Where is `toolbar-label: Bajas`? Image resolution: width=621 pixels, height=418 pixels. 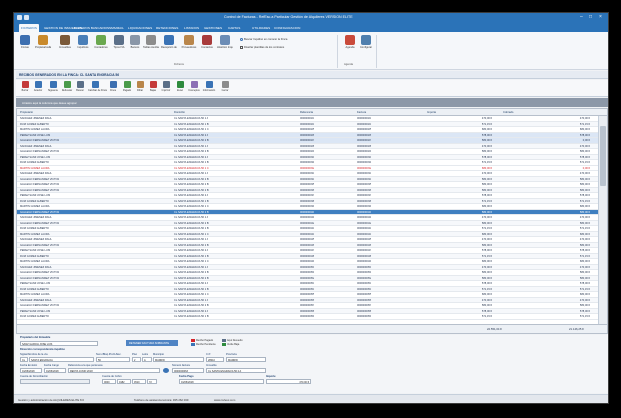 toolbar-label: Bajas is located at coordinates (153, 90).